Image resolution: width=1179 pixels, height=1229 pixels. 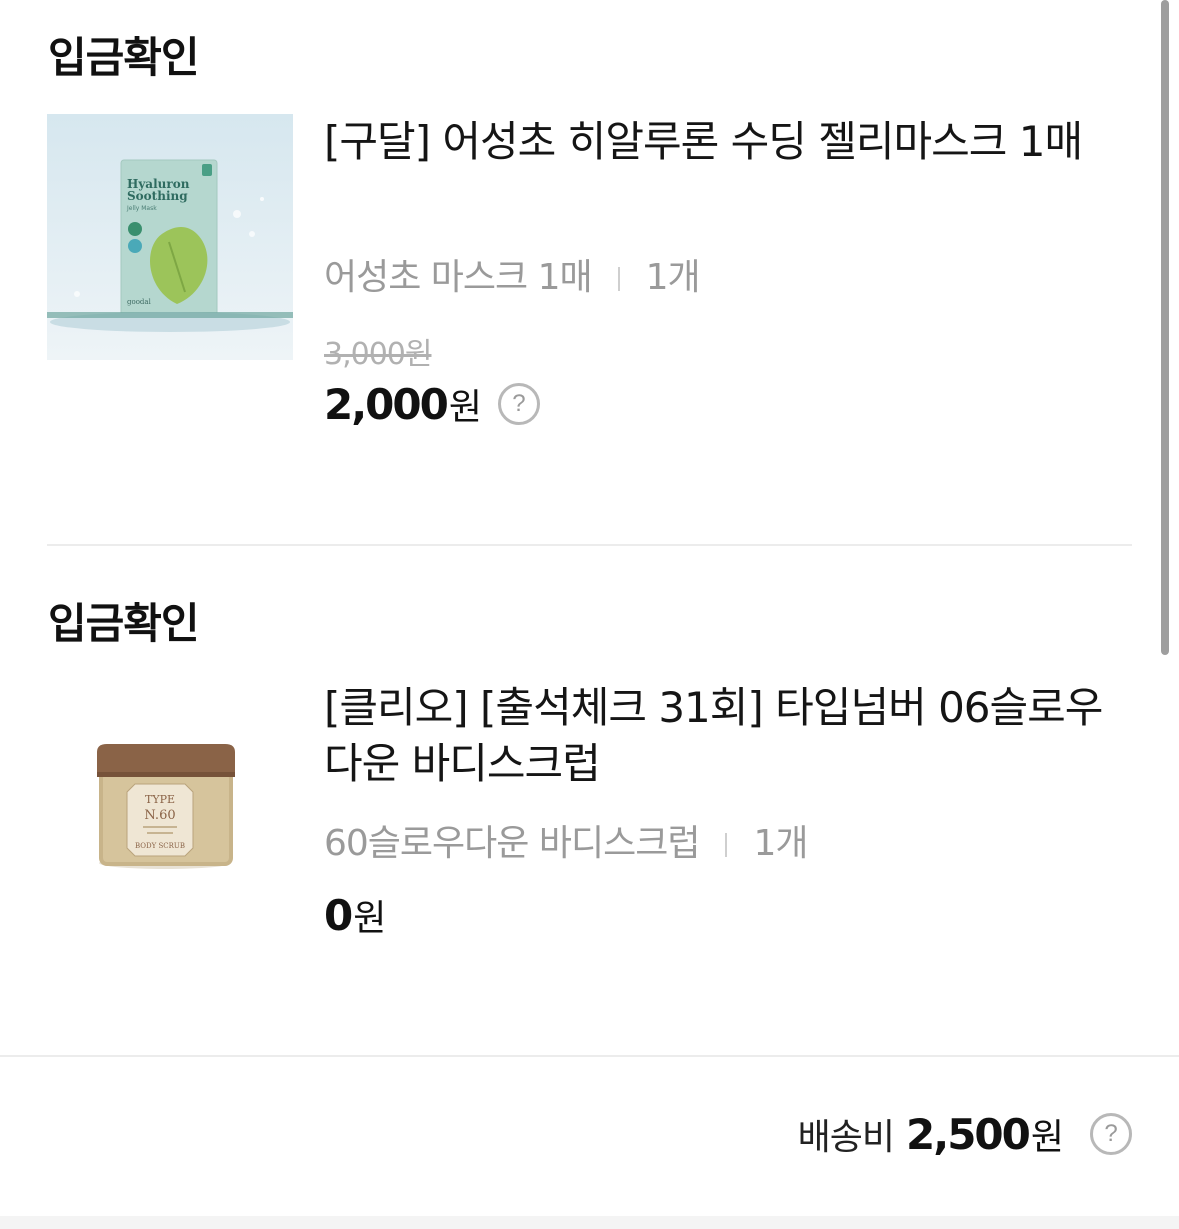 I want to click on product-option: 어성초 마스크 1매 1개, so click(x=512, y=274).